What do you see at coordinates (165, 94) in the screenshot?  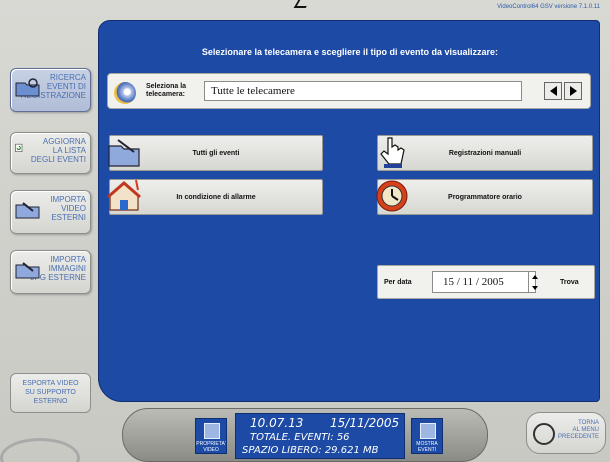 I see `camera-label-line: telecamera:` at bounding box center [165, 94].